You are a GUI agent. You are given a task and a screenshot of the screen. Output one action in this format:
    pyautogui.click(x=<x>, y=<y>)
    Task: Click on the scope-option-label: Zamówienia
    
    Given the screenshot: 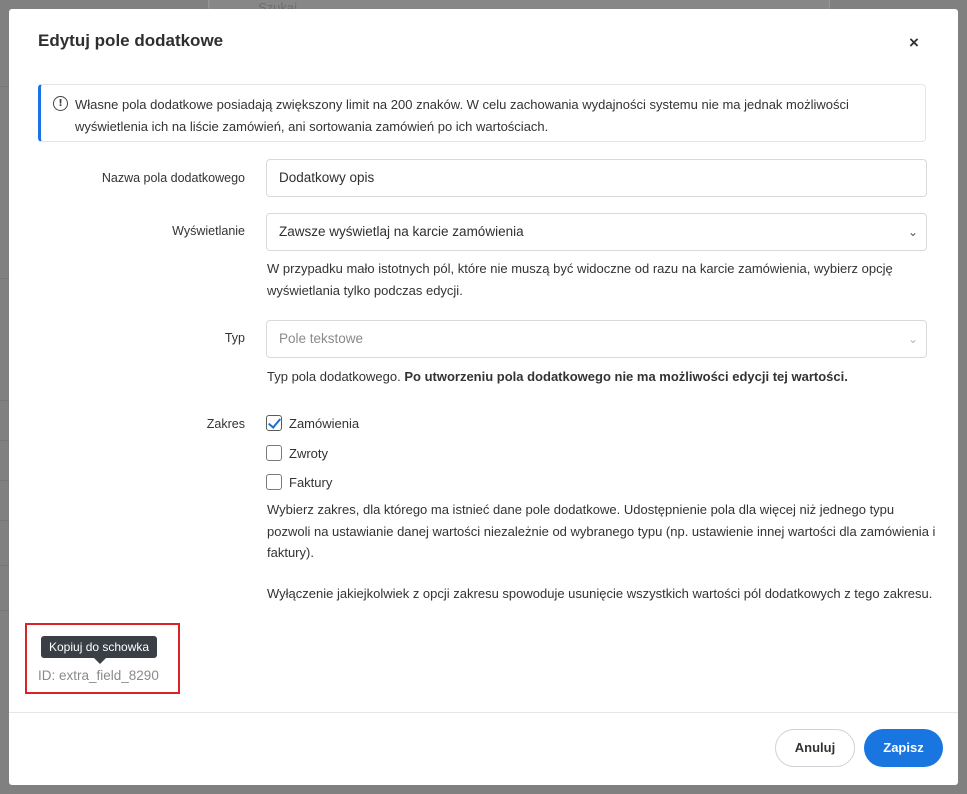 What is the action you would take?
    pyautogui.click(x=324, y=423)
    